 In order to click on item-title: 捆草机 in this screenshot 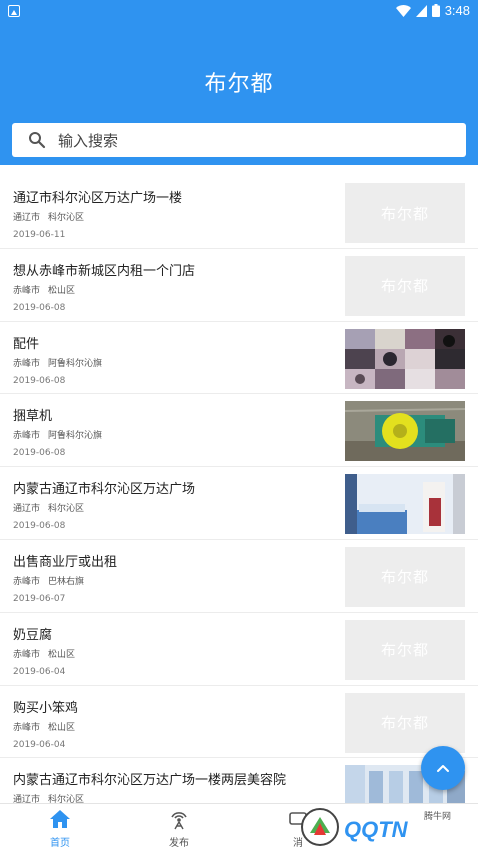, I will do `click(33, 417)`.